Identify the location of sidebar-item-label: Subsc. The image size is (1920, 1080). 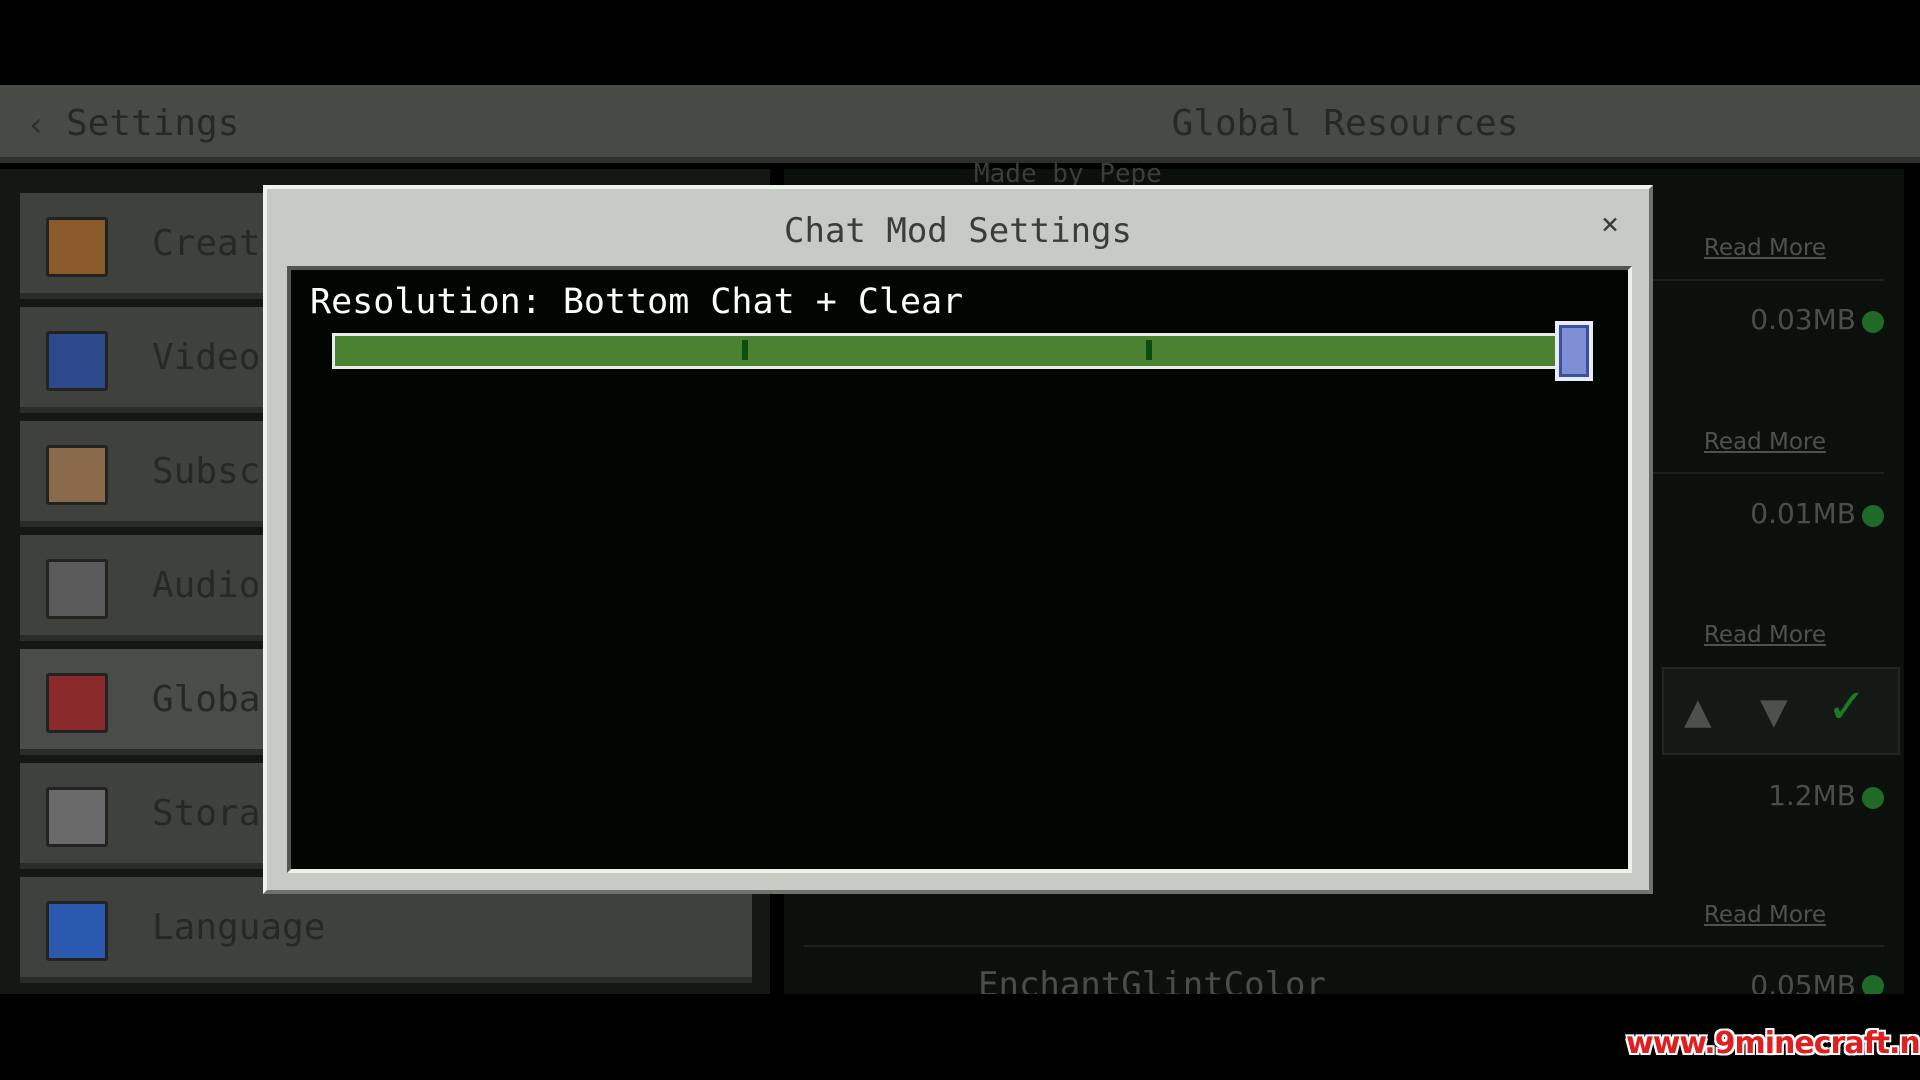
(206, 471).